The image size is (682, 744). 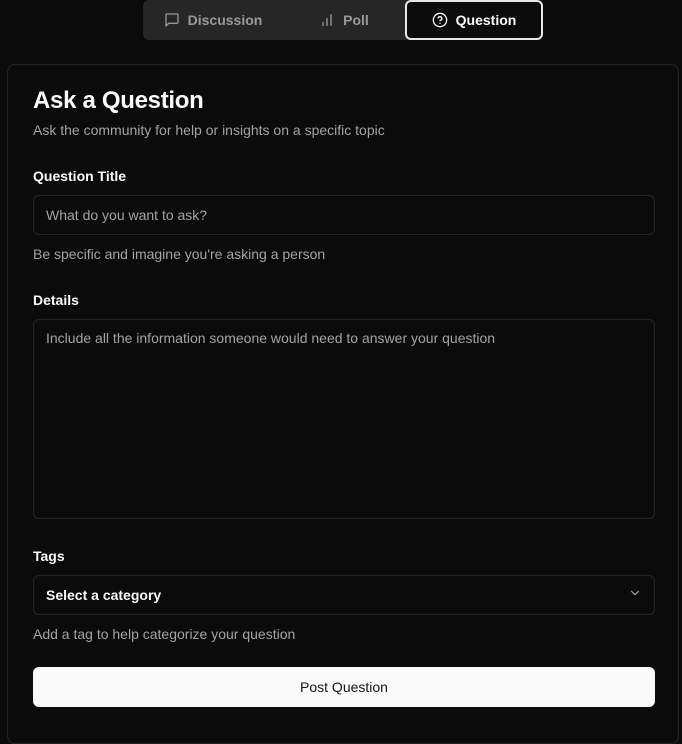 What do you see at coordinates (172, 20) in the screenshot?
I see `message-square-icon` at bounding box center [172, 20].